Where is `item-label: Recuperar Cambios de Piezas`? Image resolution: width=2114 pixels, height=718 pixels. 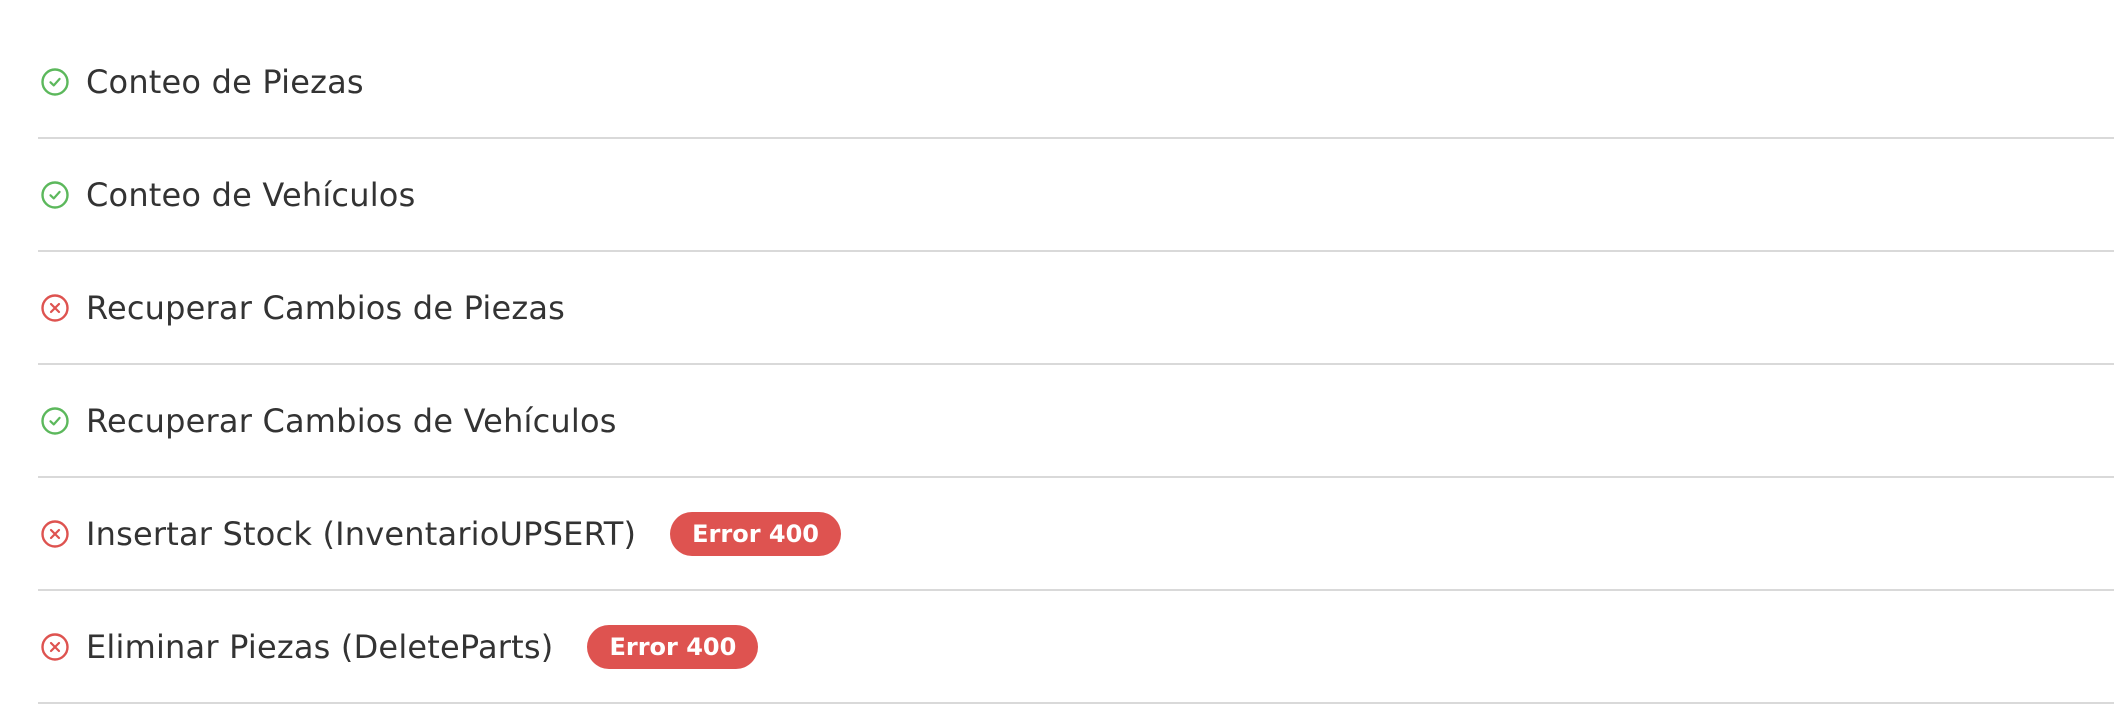 item-label: Recuperar Cambios de Piezas is located at coordinates (326, 307).